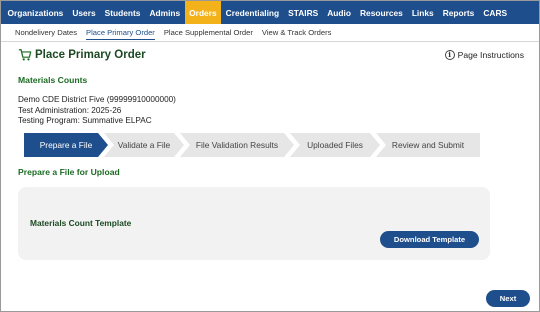  Describe the element at coordinates (449, 55) in the screenshot. I see `info-icon: i` at that location.